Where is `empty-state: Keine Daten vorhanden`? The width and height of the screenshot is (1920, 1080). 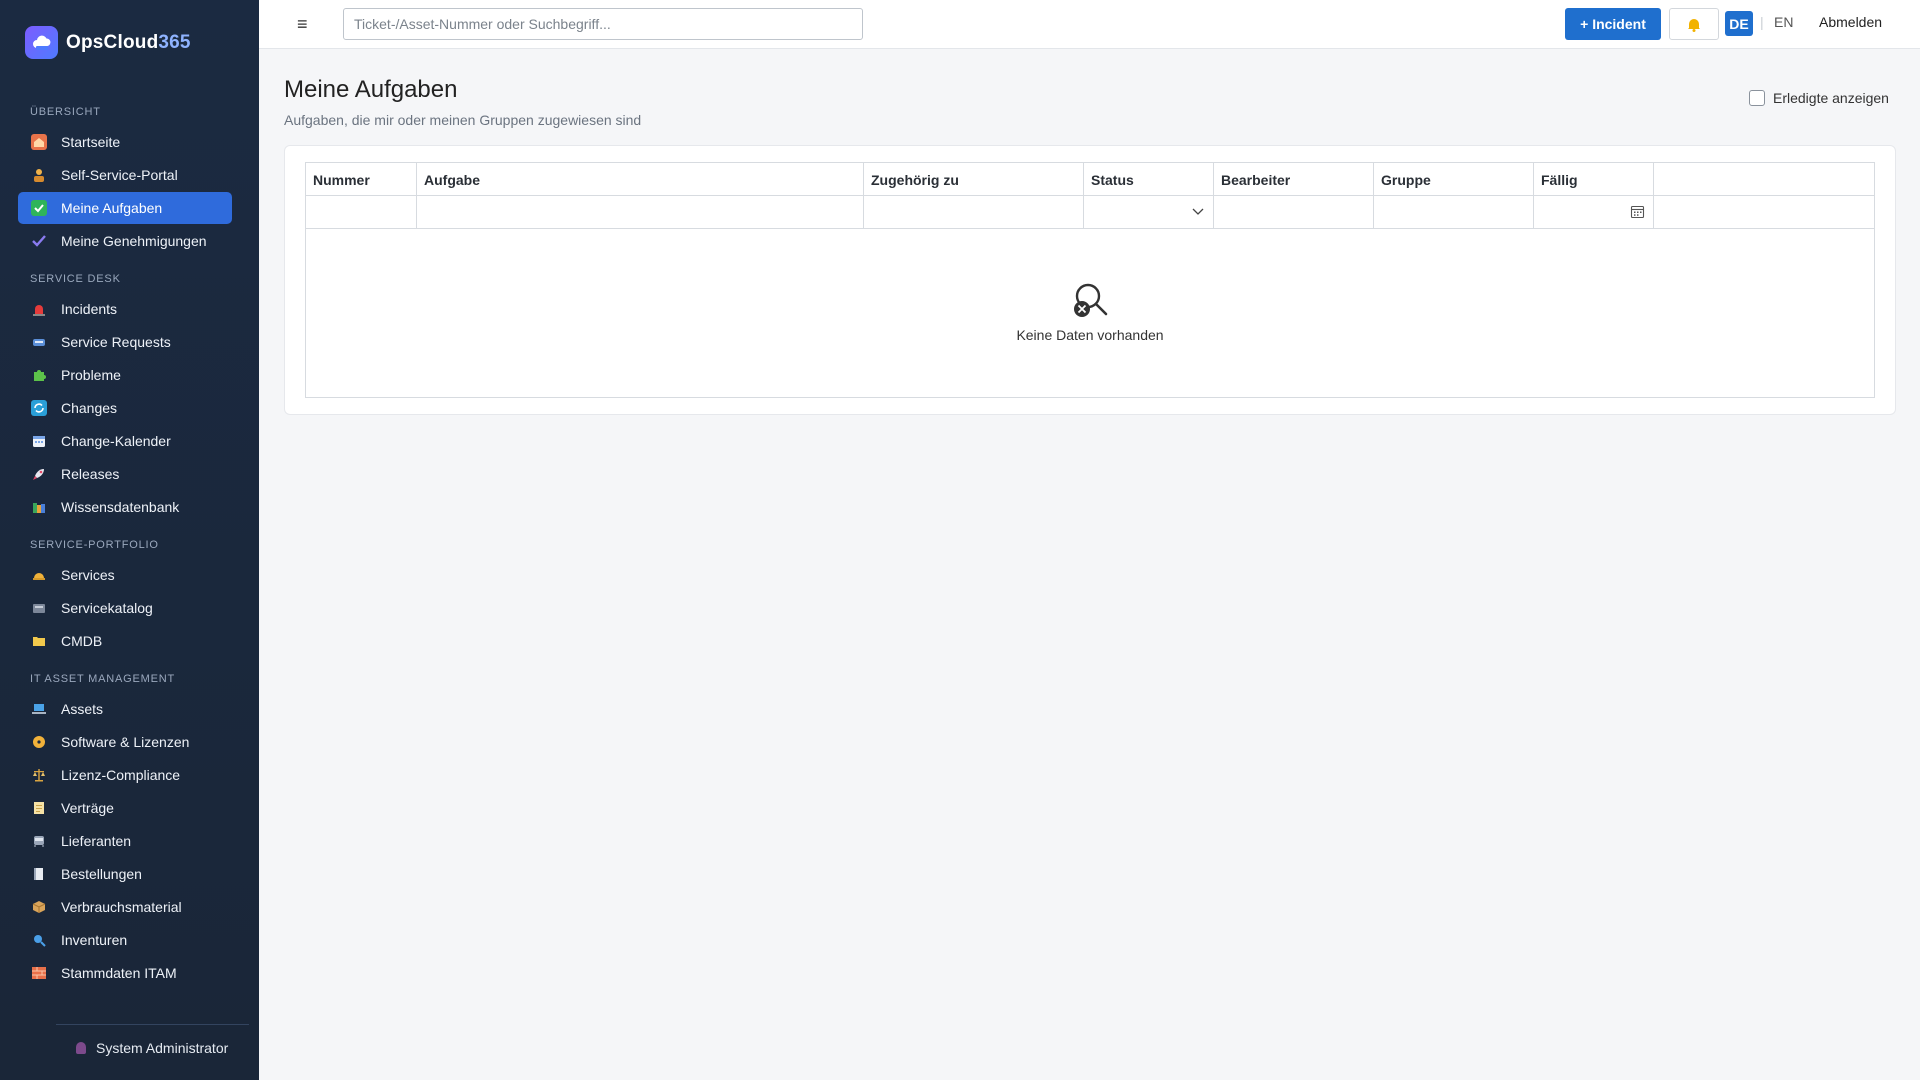 empty-state: Keine Daten vorhanden is located at coordinates (1090, 313).